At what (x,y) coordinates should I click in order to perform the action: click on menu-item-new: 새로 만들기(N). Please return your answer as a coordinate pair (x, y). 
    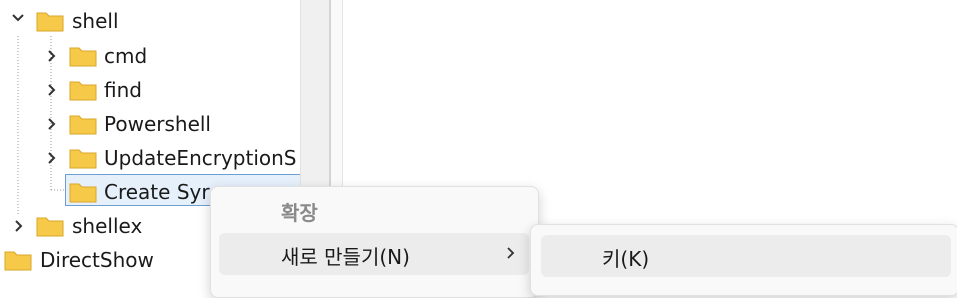
    Looking at the image, I should click on (374, 254).